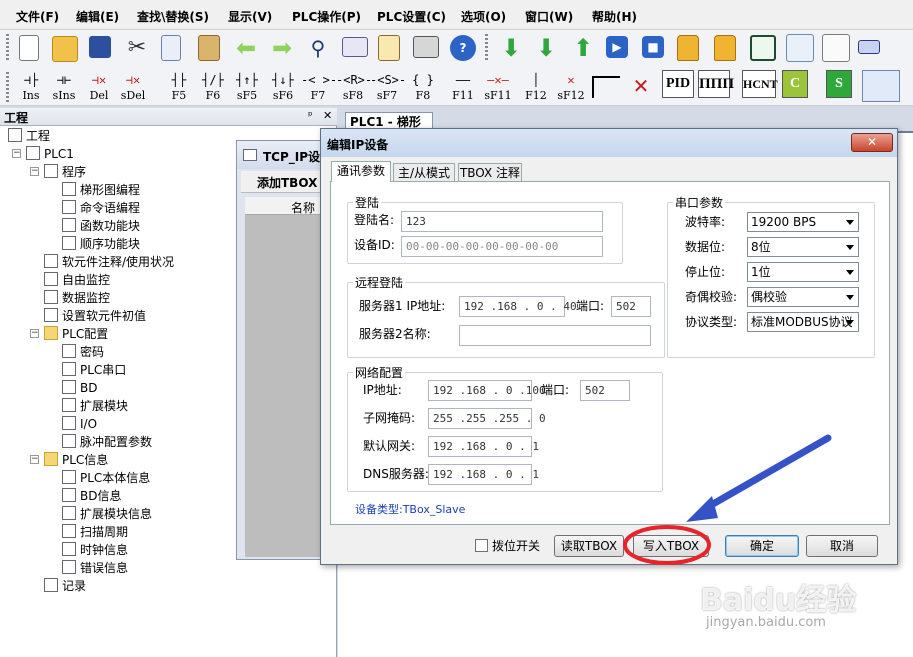 The width and height of the screenshot is (913, 657). Describe the element at coordinates (361, 171) in the screenshot. I see `tab-comm-params: 通讯参数` at that location.